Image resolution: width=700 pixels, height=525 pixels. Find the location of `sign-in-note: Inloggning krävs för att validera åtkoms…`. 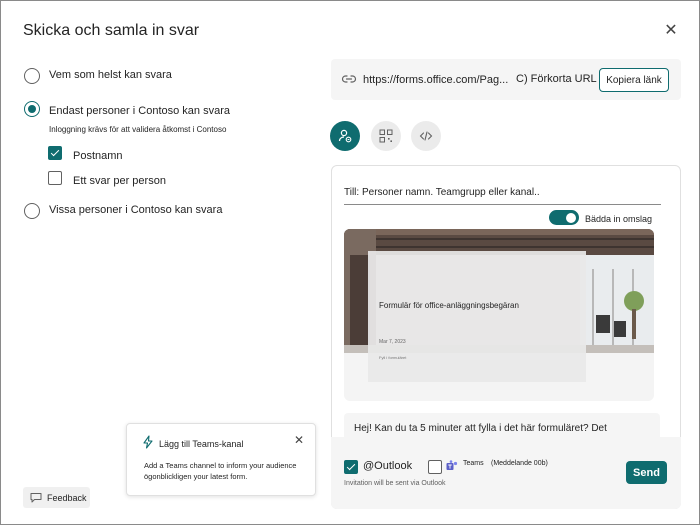

sign-in-note: Inloggning krävs för att validera åtkoms… is located at coordinates (138, 129).